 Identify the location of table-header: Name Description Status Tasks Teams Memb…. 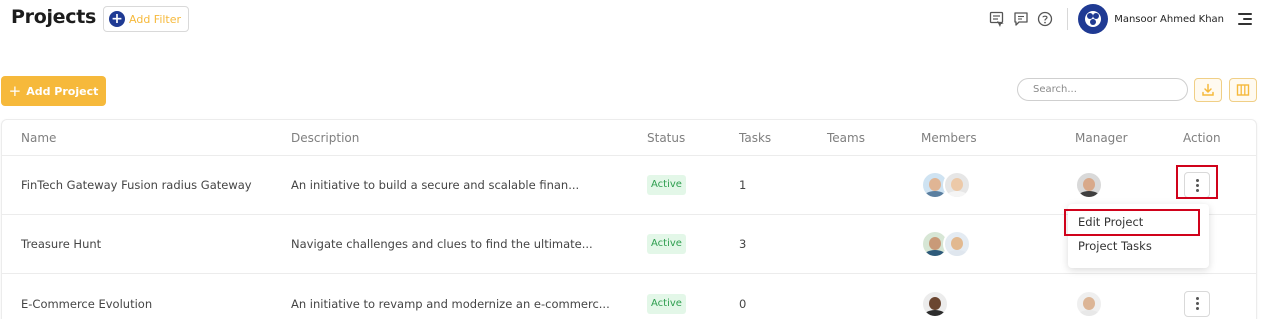
(629, 138).